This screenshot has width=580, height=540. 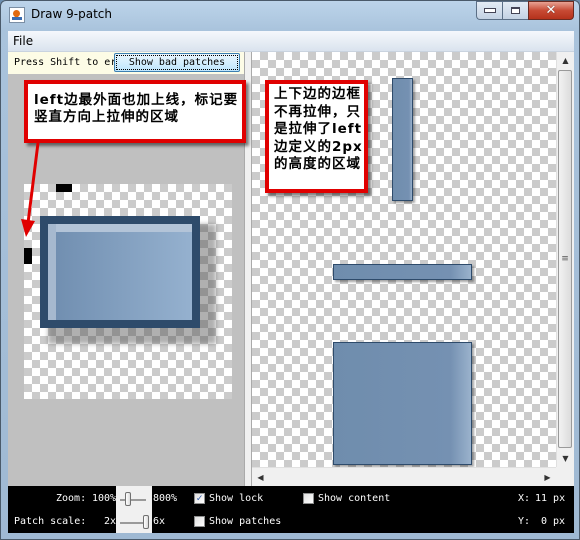 What do you see at coordinates (159, 521) in the screenshot?
I see `patch-scale-max-label: 6x` at bounding box center [159, 521].